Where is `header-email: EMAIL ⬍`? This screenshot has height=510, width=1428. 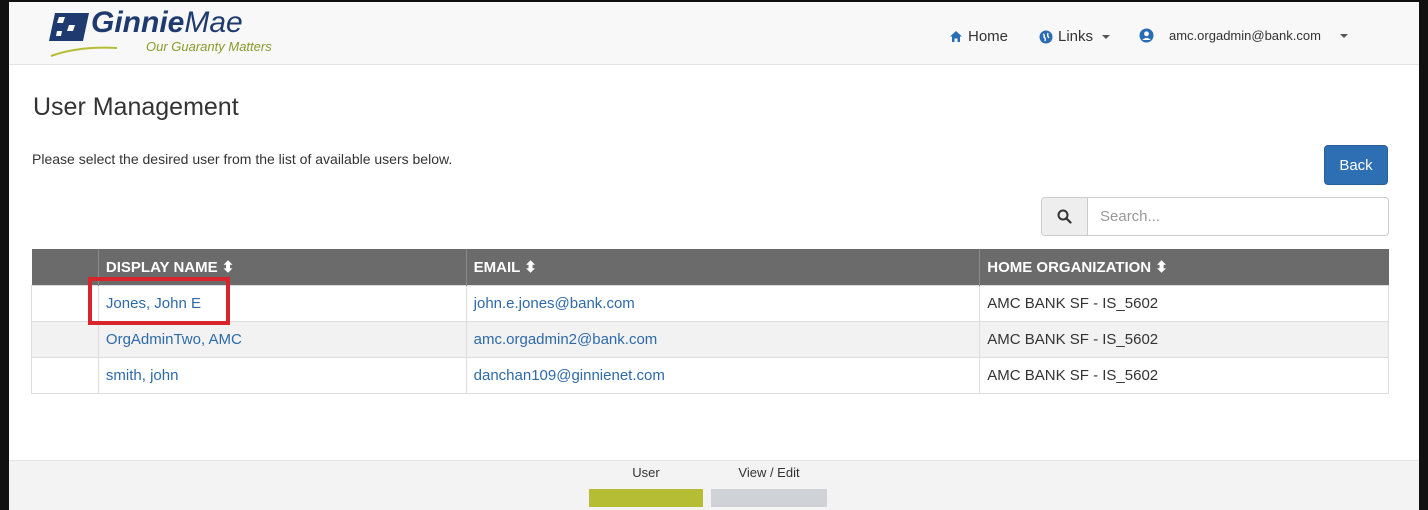
header-email: EMAIL ⬍ is located at coordinates (722, 267).